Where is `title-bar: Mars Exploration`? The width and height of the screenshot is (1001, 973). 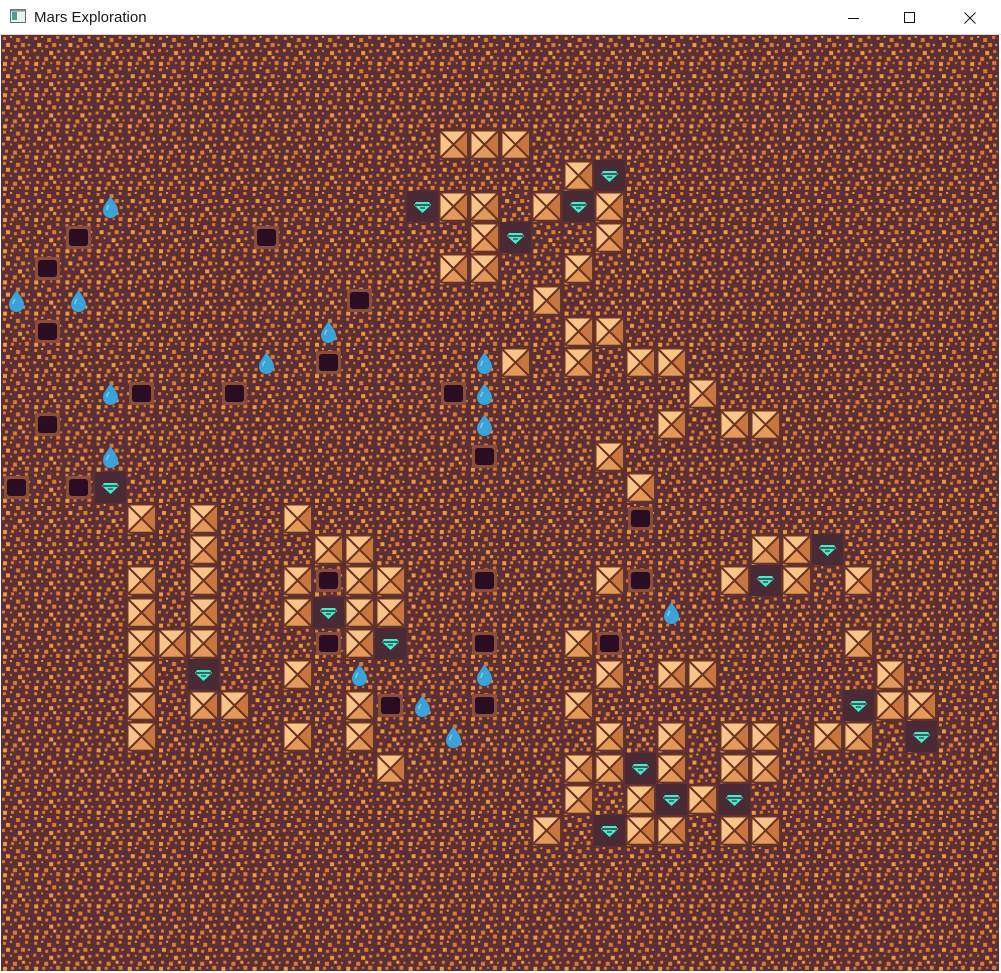 title-bar: Mars Exploration is located at coordinates (500, 17).